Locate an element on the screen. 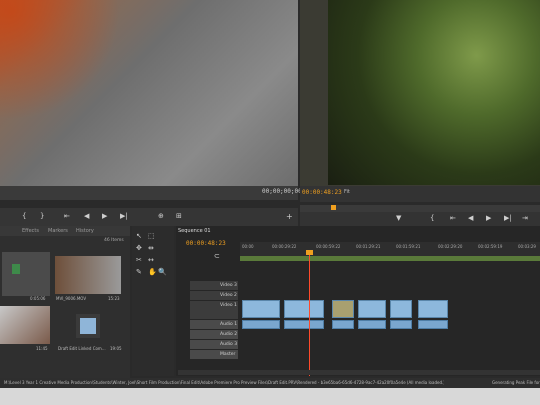 This screenshot has width=540, height=405. go-to-out-icon: ⇥ is located at coordinates (525, 218).